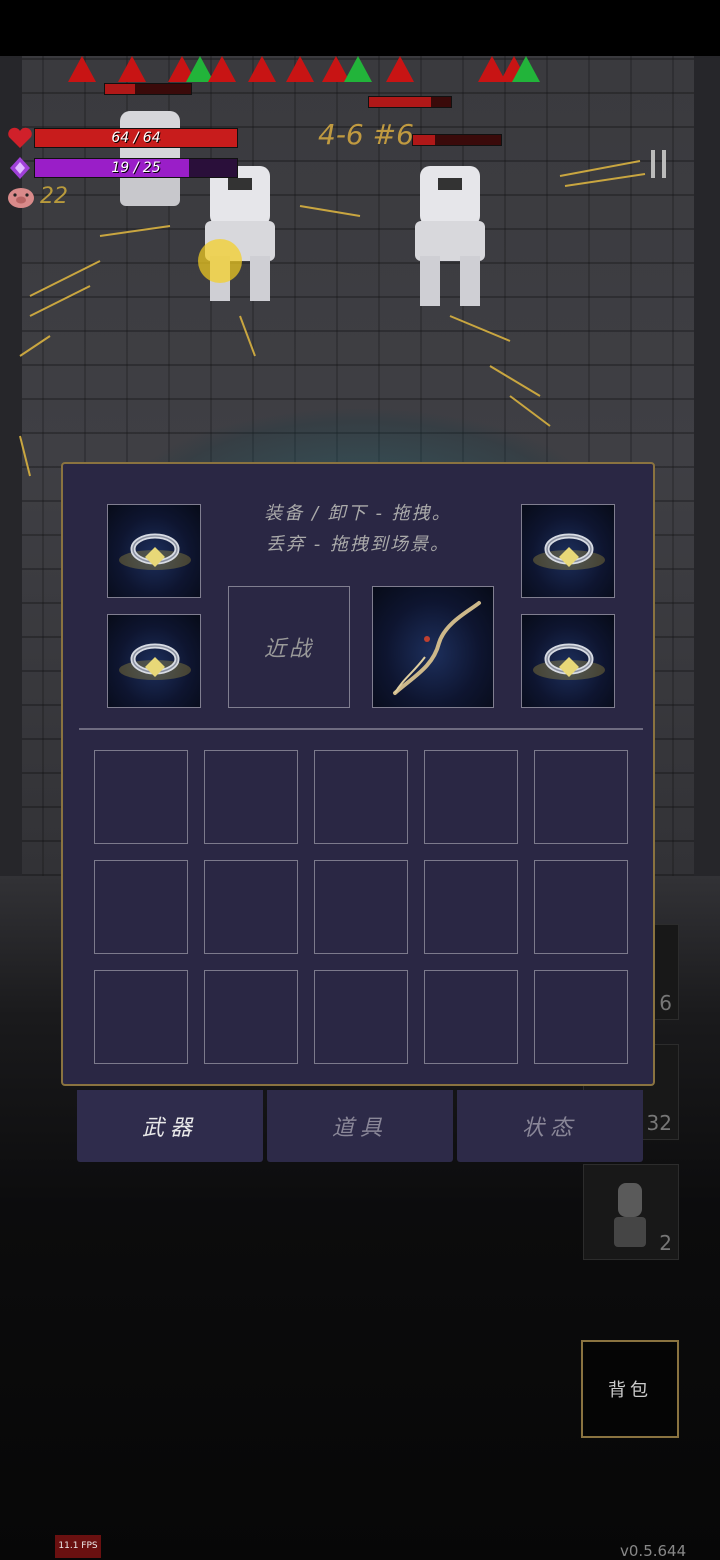  Describe the element at coordinates (361, 729) in the screenshot. I see `panel-divider` at that location.